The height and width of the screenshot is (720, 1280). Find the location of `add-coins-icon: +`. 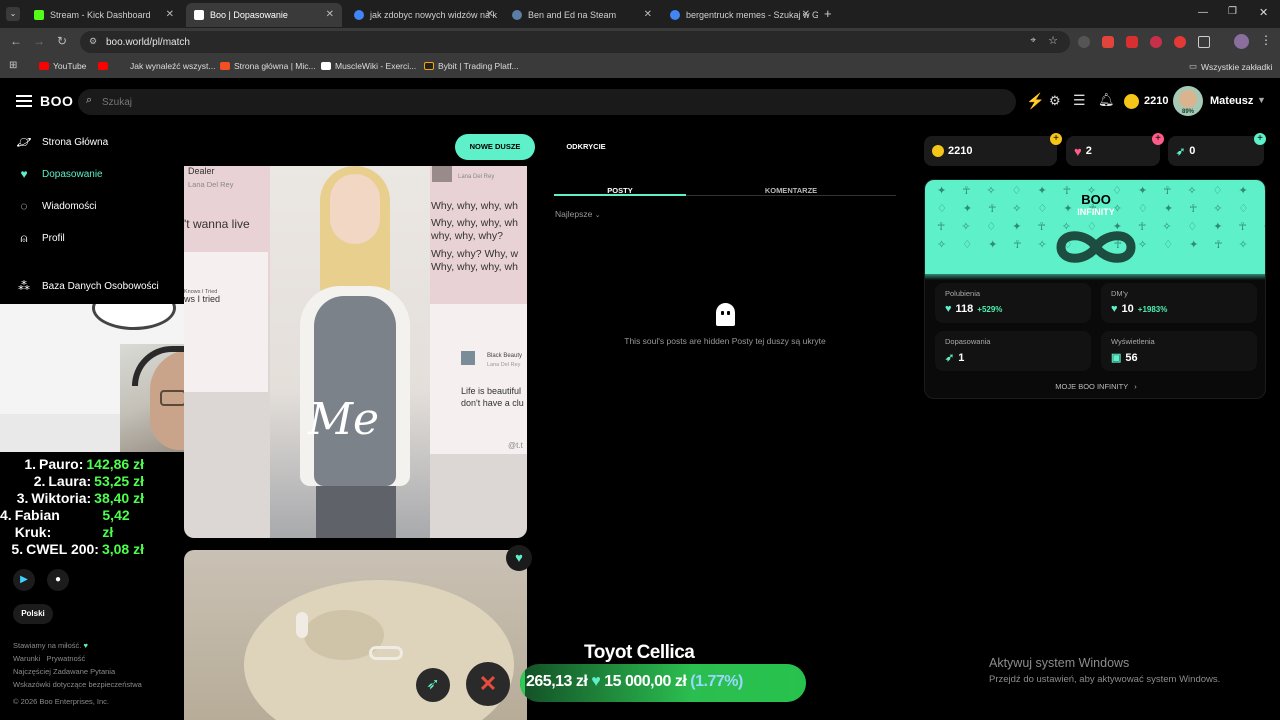

add-coins-icon: + is located at coordinates (1056, 139).